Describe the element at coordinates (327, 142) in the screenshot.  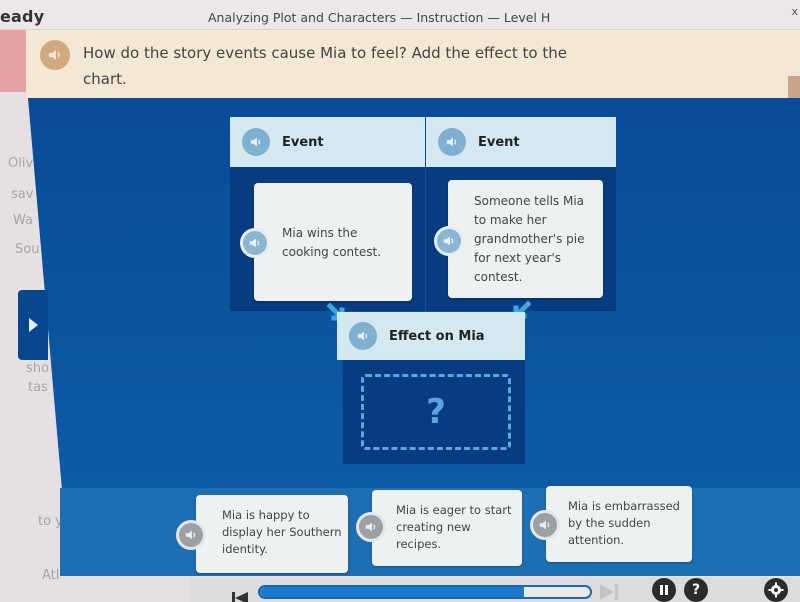
I see `event-header-1: Event` at that location.